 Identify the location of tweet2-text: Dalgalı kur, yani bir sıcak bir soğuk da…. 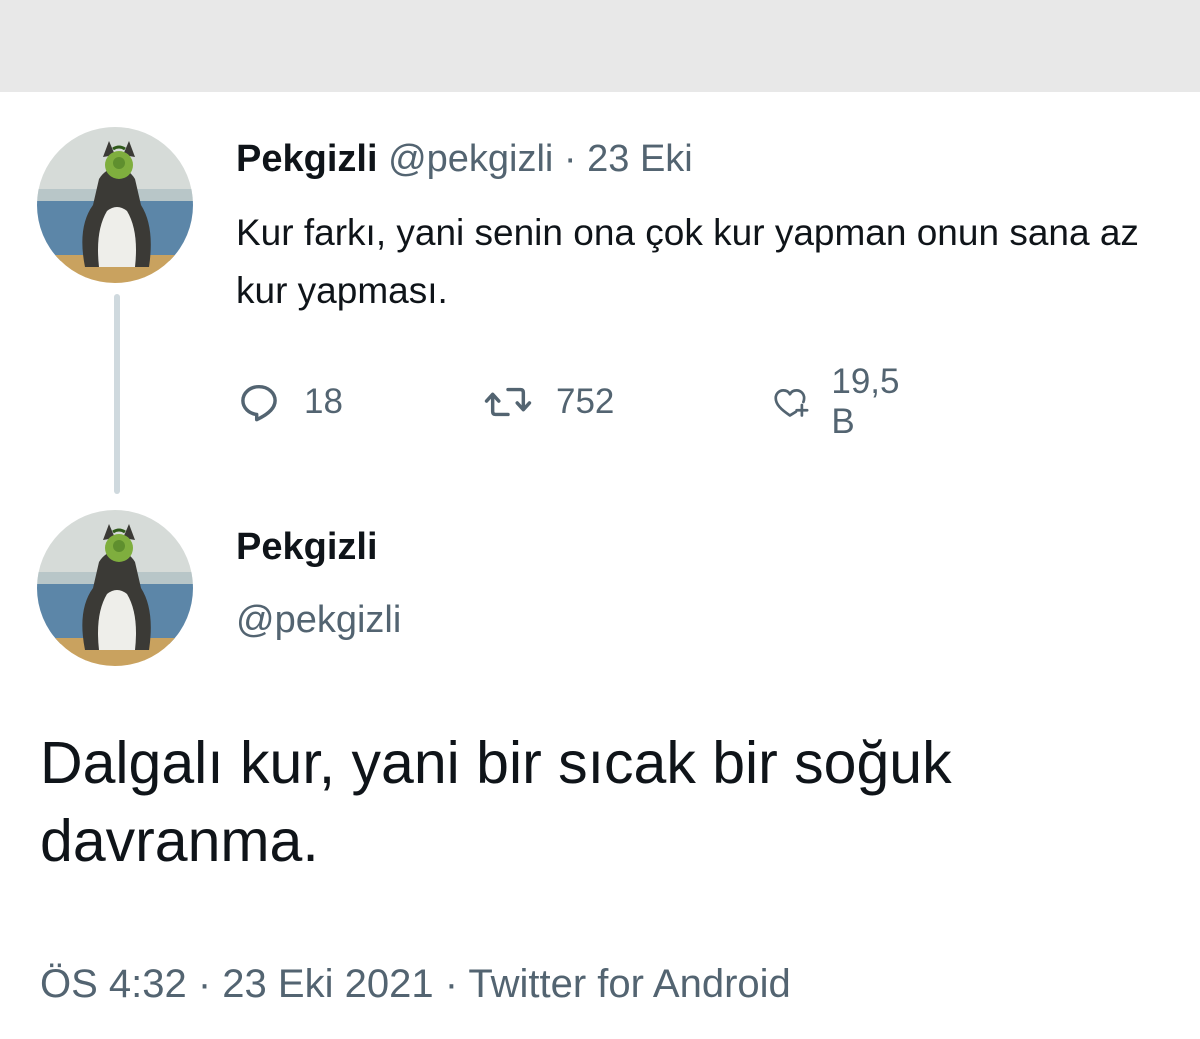
(496, 802).